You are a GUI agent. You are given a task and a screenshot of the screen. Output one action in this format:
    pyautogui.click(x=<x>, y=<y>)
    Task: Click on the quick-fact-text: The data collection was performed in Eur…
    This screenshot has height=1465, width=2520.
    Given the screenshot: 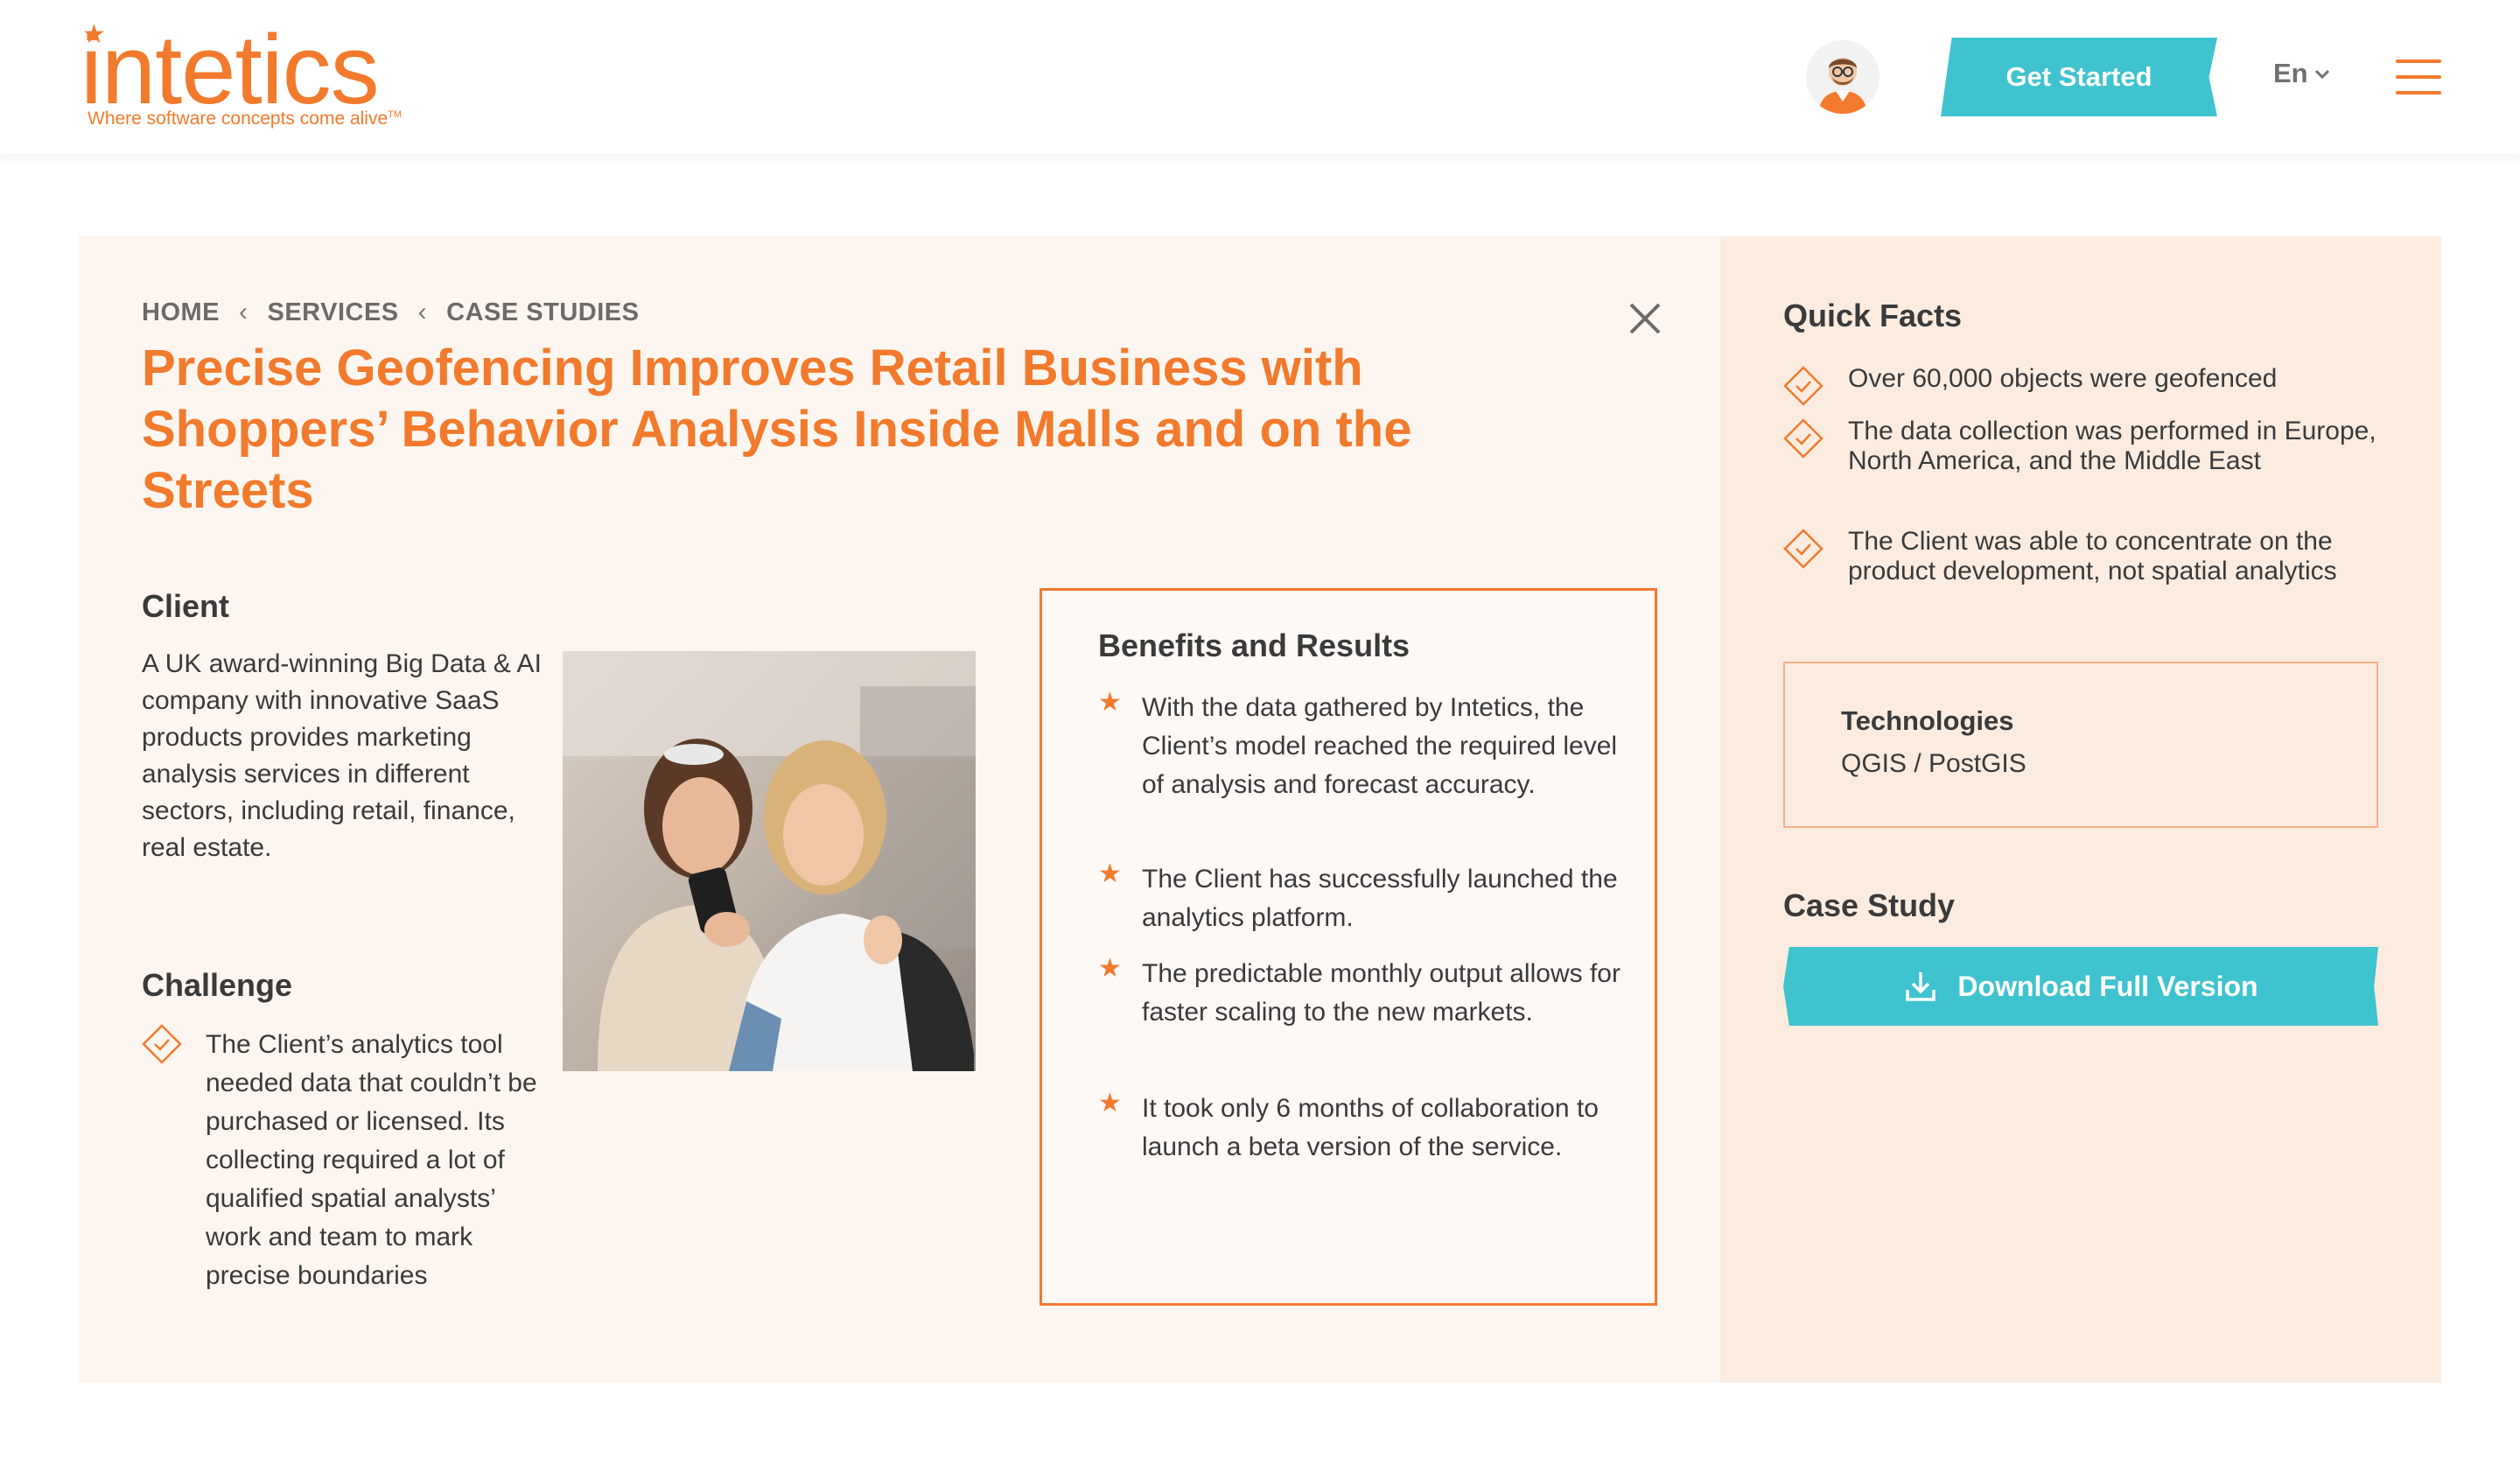 What is the action you would take?
    pyautogui.click(x=2112, y=446)
    